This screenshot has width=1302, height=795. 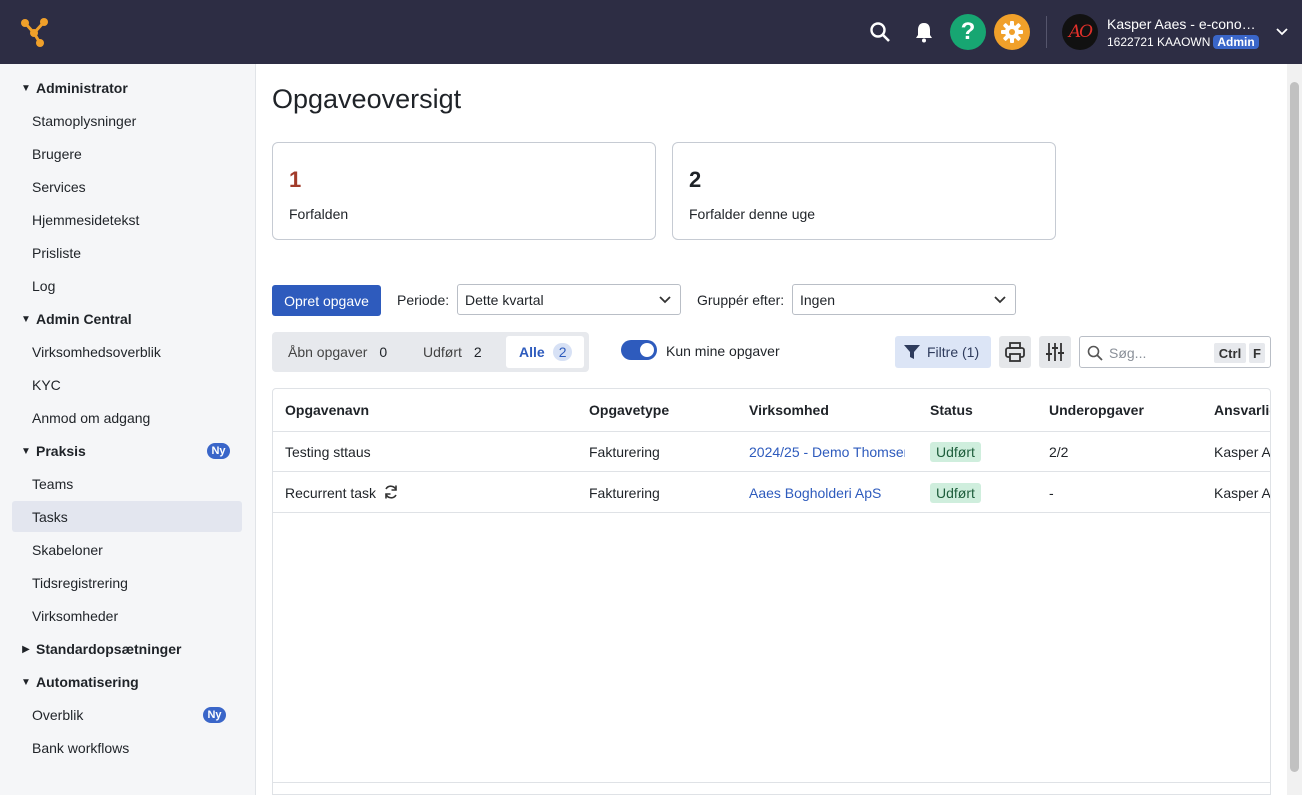 What do you see at coordinates (1182, 24) in the screenshot?
I see `user-name: Kasper Aaes - e-conomic` at bounding box center [1182, 24].